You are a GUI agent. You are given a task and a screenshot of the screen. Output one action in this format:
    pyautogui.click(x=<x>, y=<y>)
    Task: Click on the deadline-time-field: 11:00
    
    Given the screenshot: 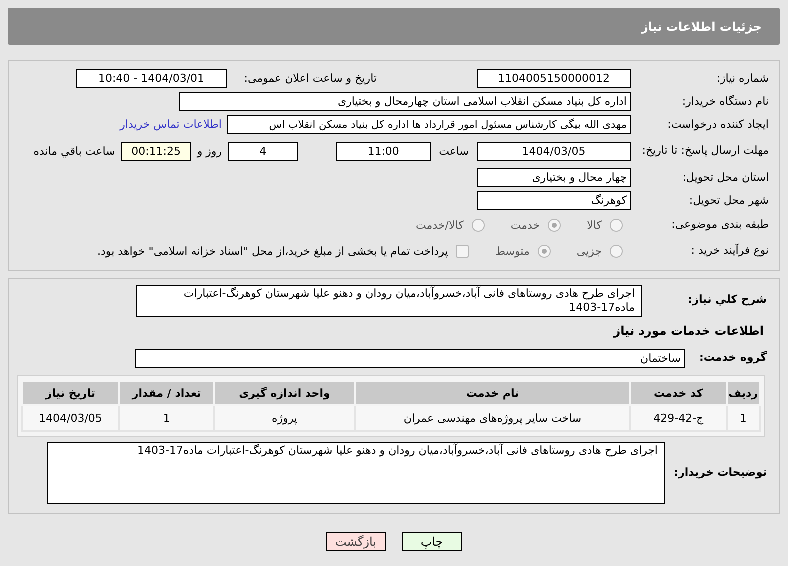 What is the action you would take?
    pyautogui.click(x=384, y=151)
    